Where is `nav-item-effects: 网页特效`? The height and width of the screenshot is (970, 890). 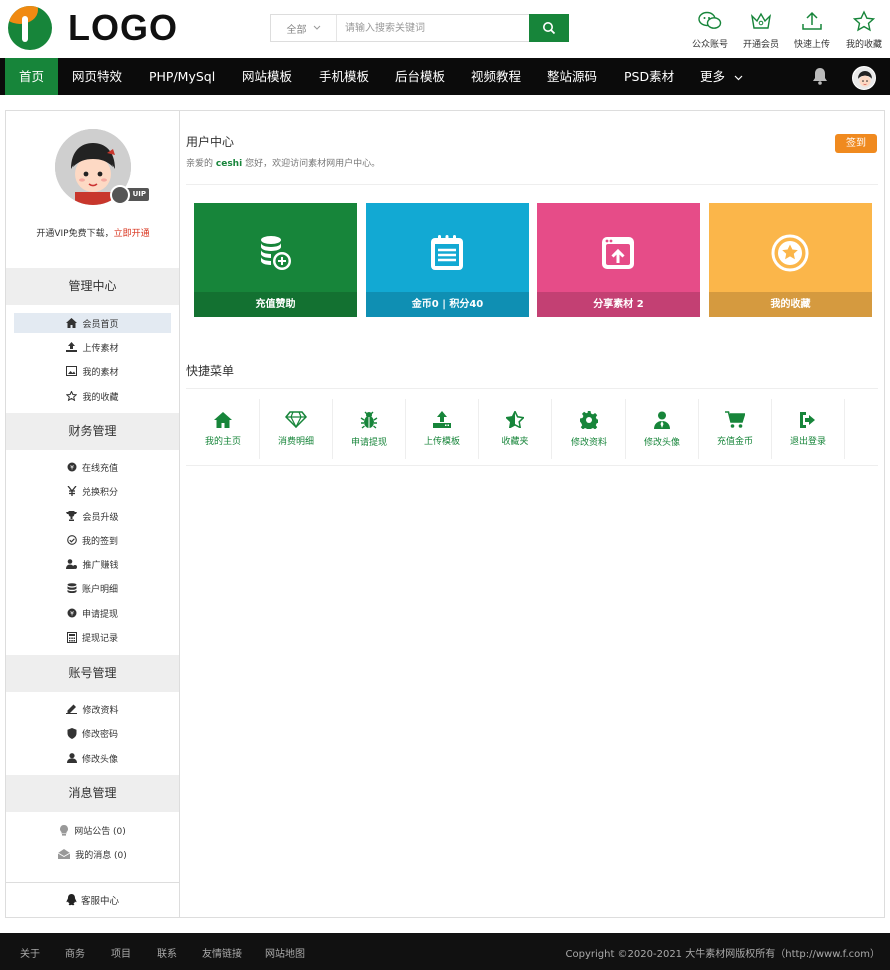
nav-item-effects: 网页特效 is located at coordinates (97, 76).